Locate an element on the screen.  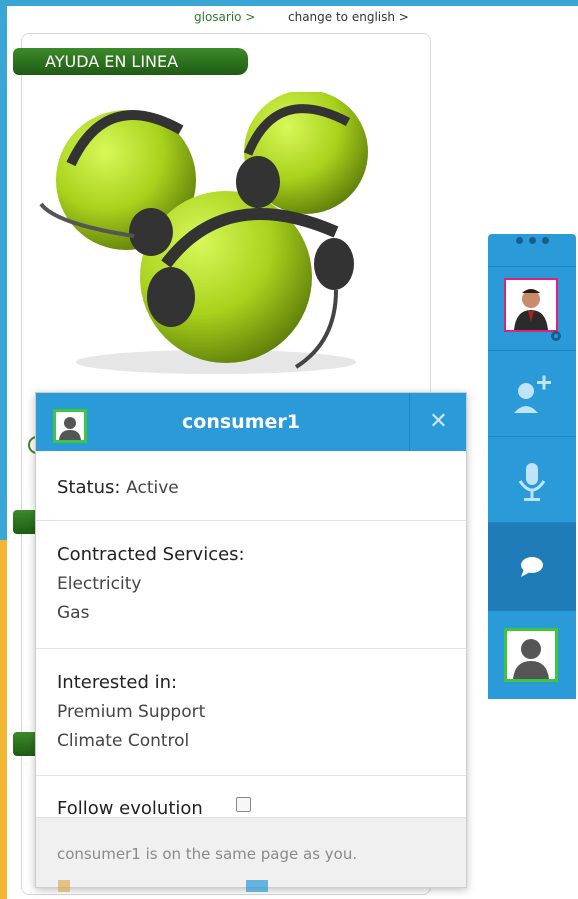
user-avatar is located at coordinates (531, 655).